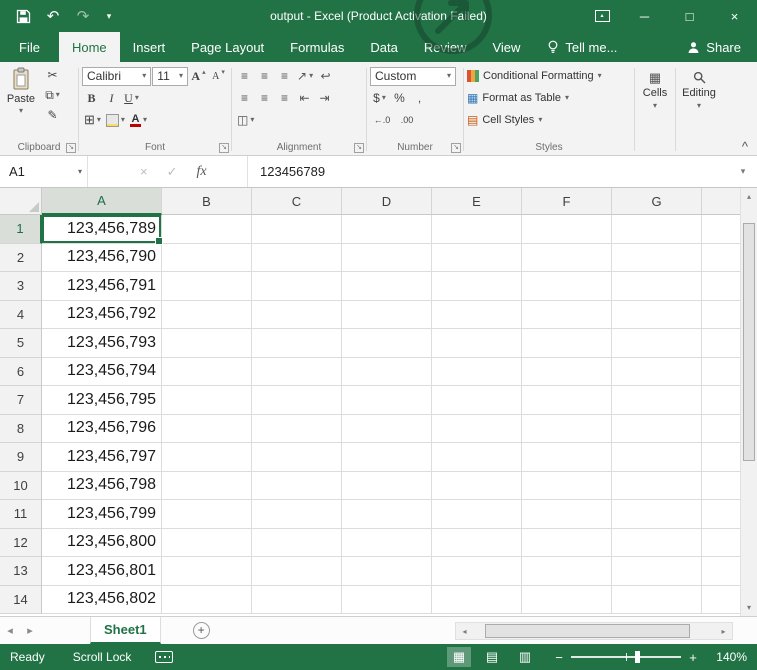 This screenshot has height=670, width=757. What do you see at coordinates (477, 371) in the screenshot?
I see `cell-E6` at bounding box center [477, 371].